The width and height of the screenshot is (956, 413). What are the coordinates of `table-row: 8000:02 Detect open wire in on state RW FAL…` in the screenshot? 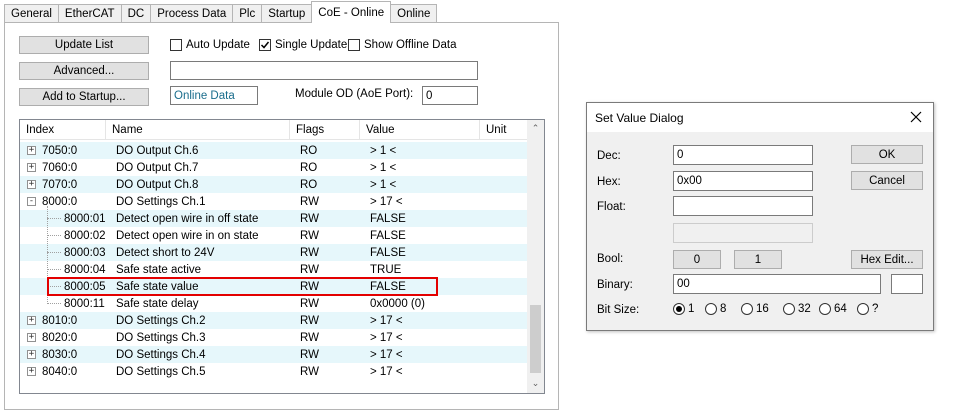 It's located at (274, 235).